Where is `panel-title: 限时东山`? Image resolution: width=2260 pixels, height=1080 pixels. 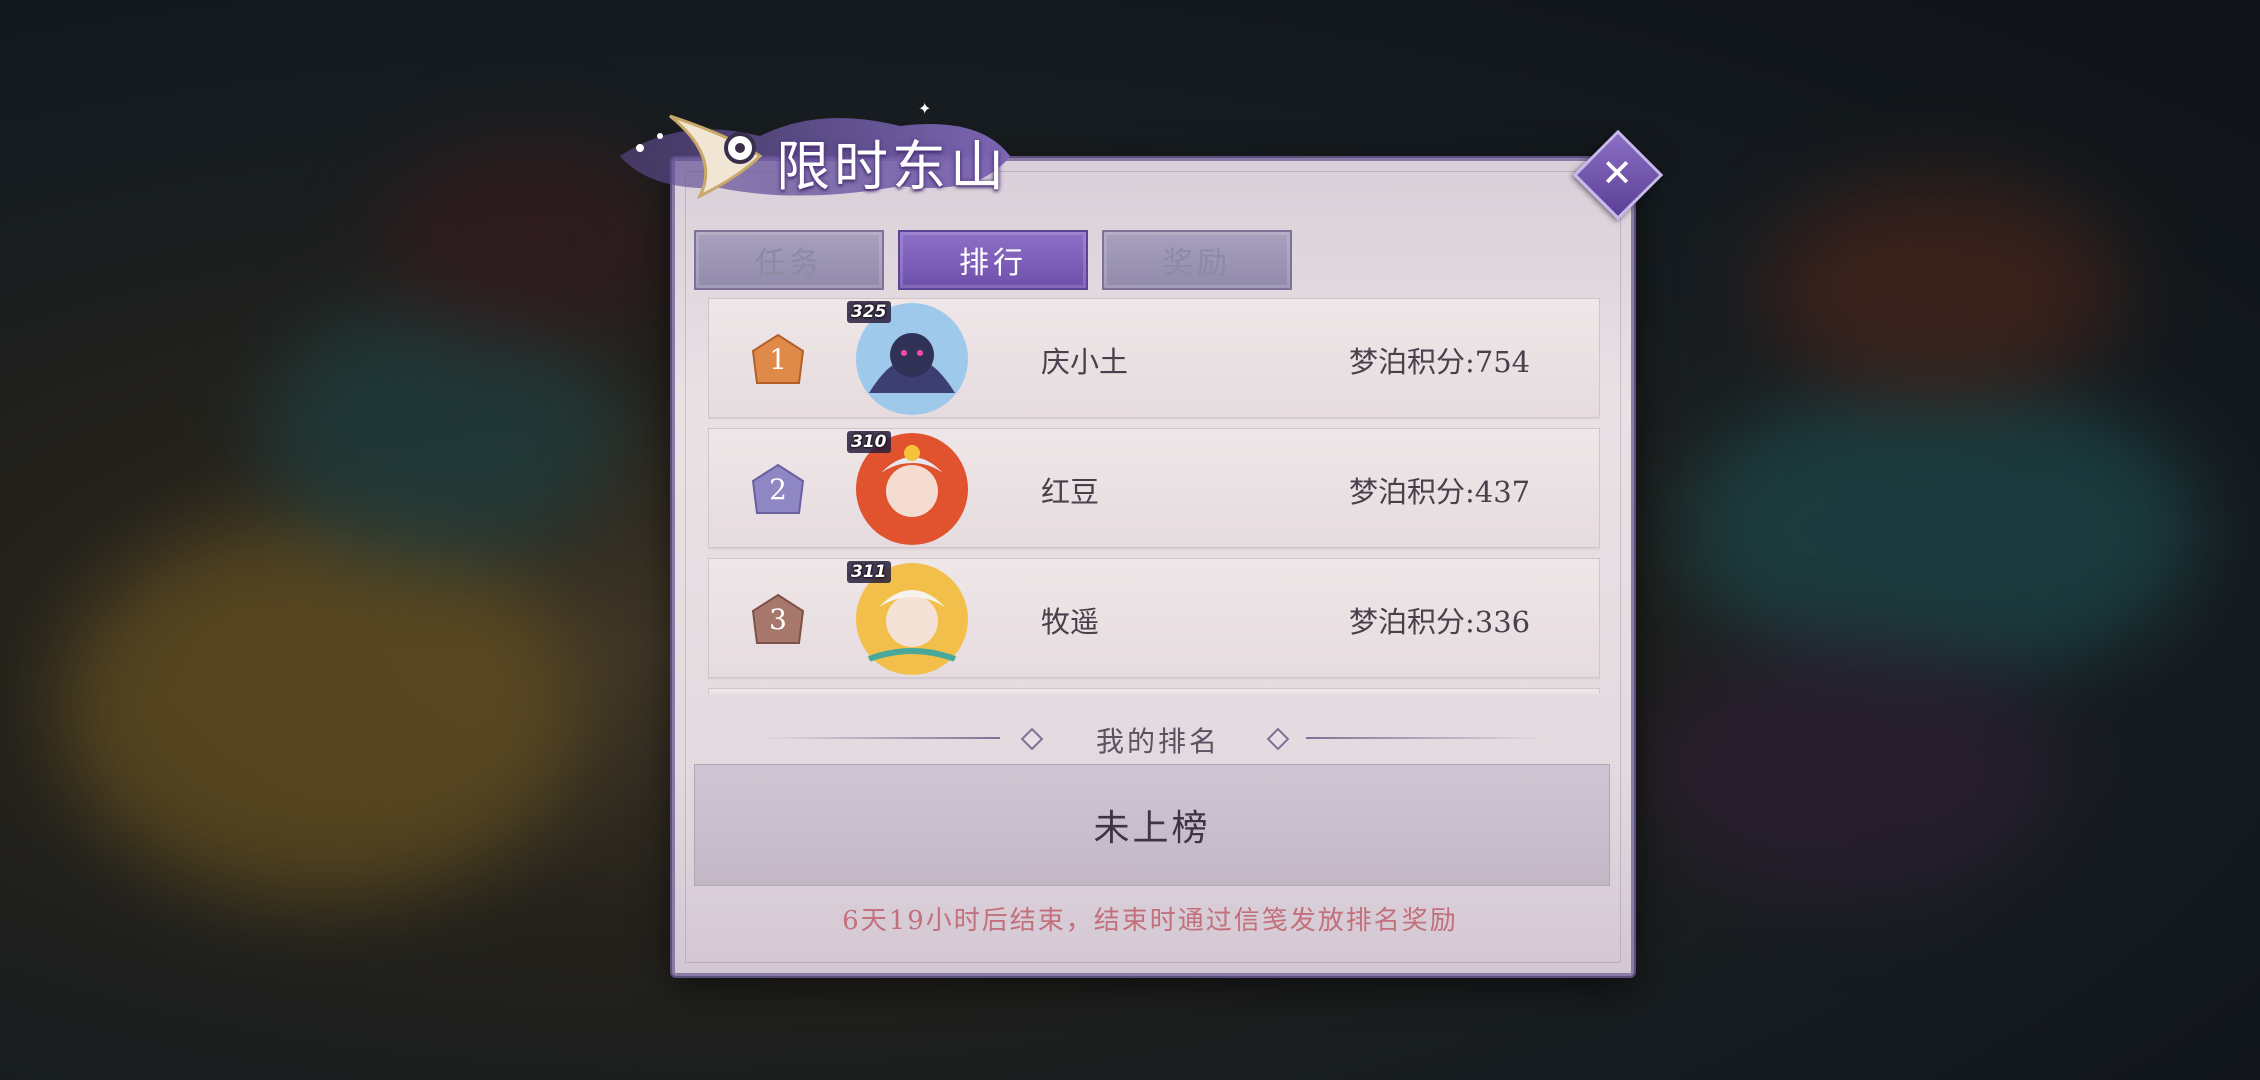
panel-title: 限时东山 is located at coordinates (892, 166).